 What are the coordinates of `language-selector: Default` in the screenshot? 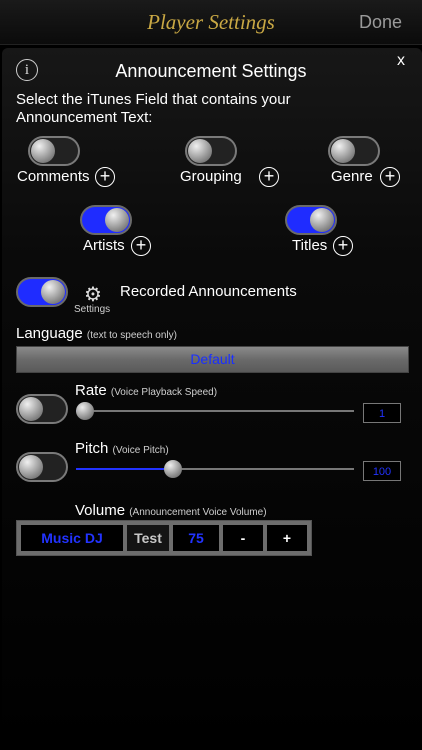 It's located at (212, 359).